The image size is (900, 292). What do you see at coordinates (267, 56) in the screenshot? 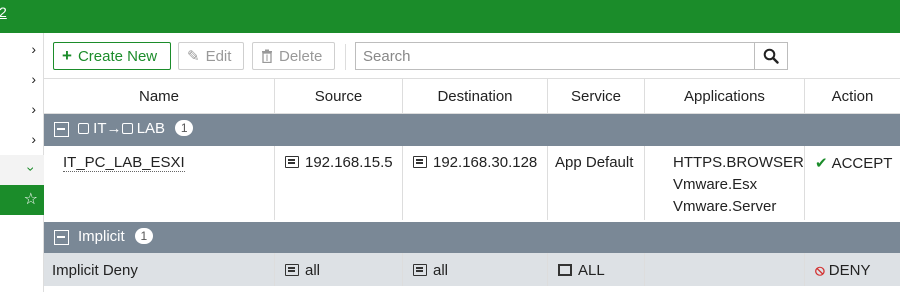
I see `trash-icon` at bounding box center [267, 56].